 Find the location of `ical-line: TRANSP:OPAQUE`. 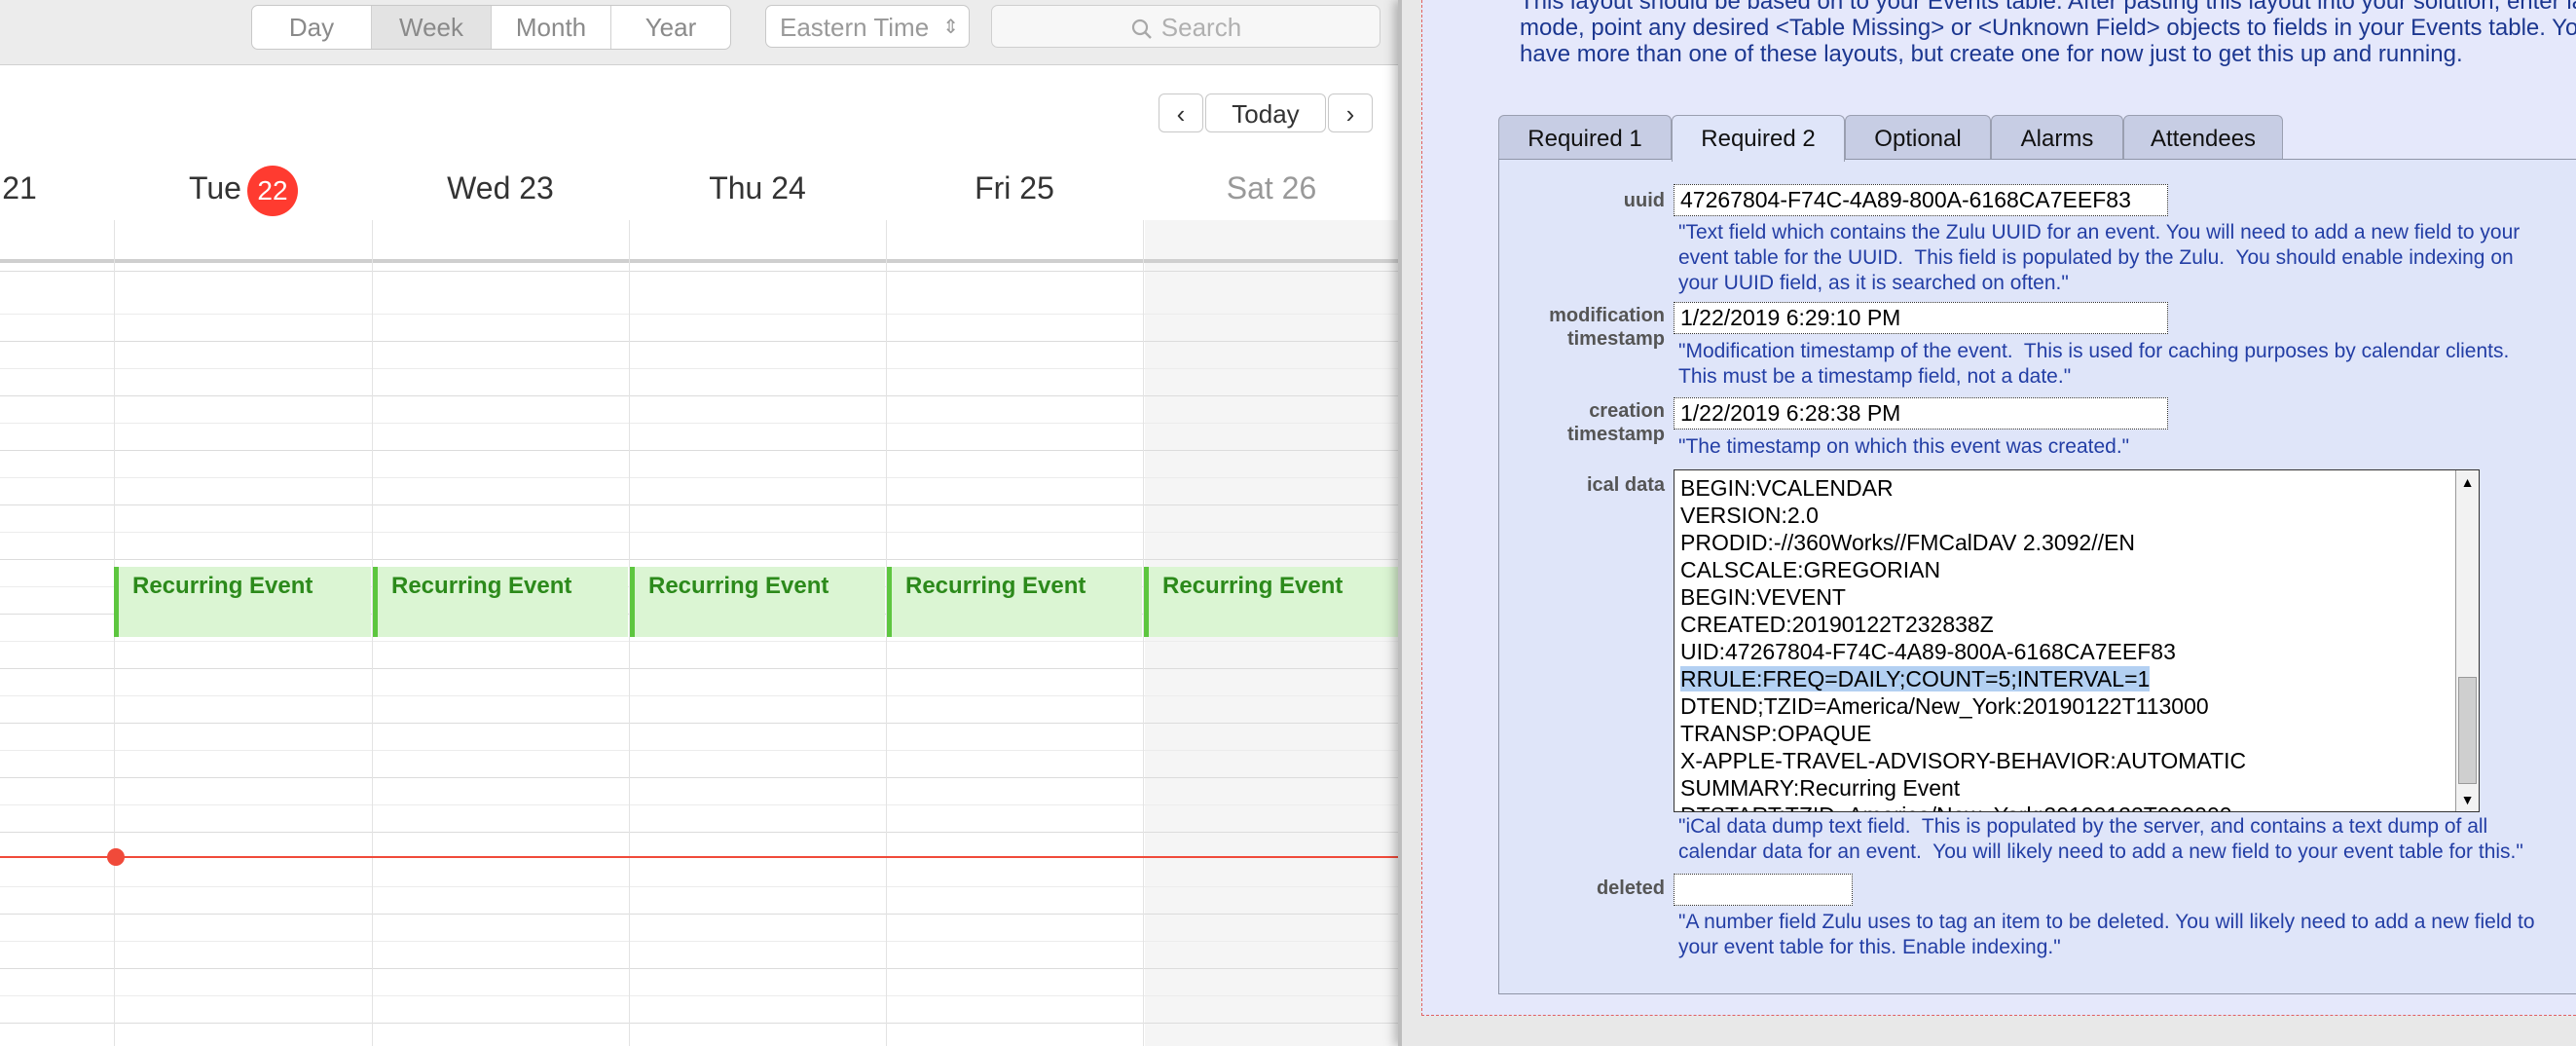

ical-line: TRANSP:OPAQUE is located at coordinates (1776, 733).